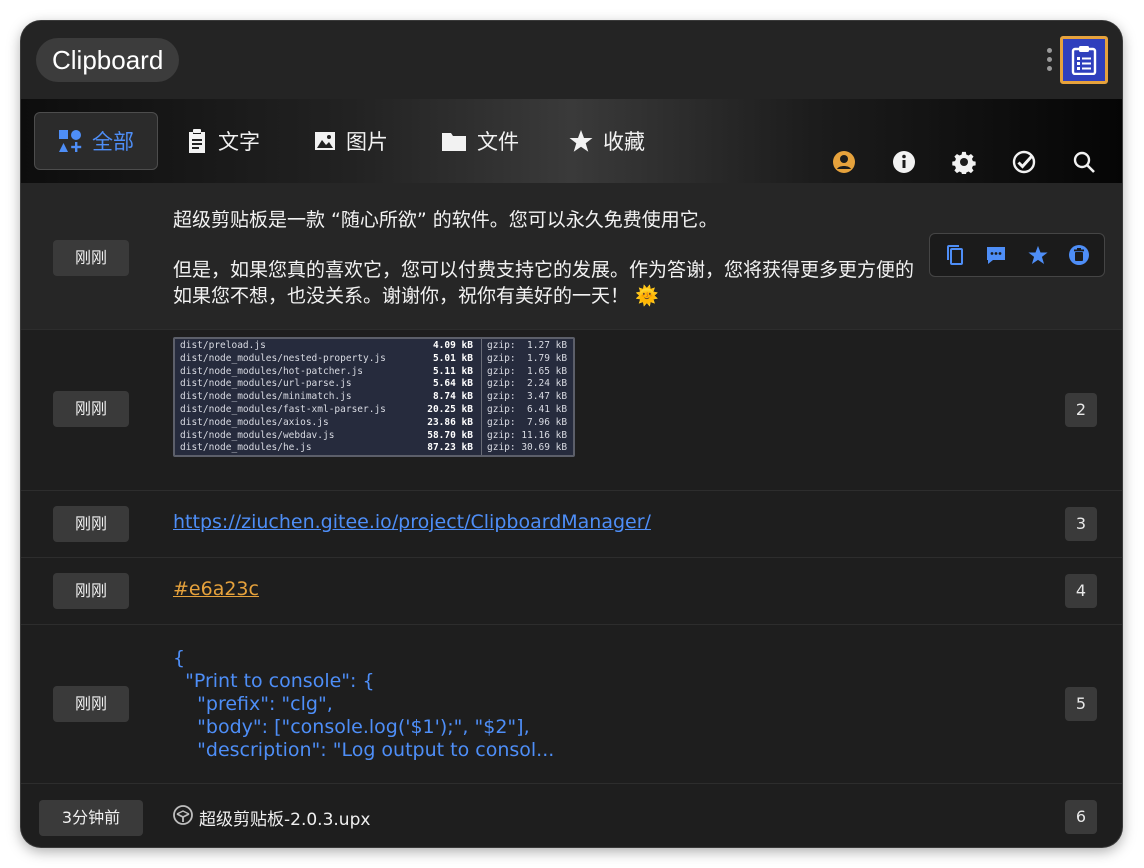 This screenshot has width=1144, height=868. I want to click on info-icon, so click(904, 162).